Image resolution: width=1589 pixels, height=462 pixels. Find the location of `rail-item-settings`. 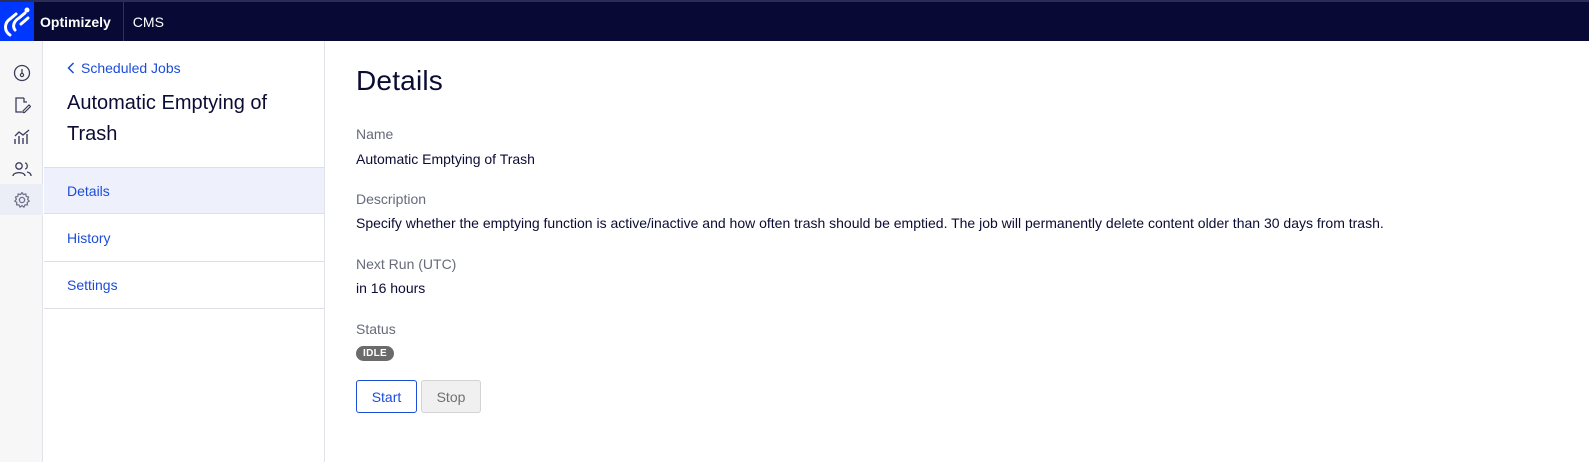

rail-item-settings is located at coordinates (21, 199).